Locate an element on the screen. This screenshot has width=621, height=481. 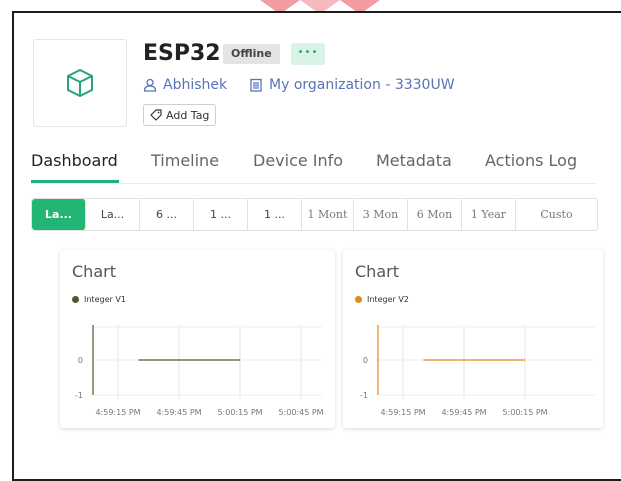
tab-dashboard: Dashboard is located at coordinates (74, 160).